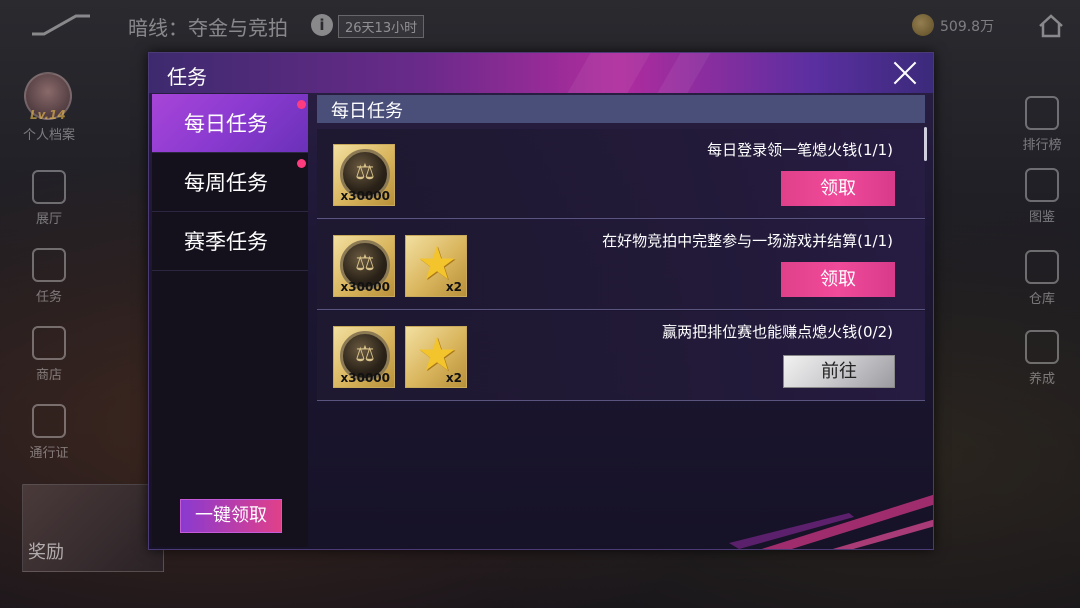 Image resolution: width=1080 pixels, height=608 pixels. I want to click on album-icon, so click(1042, 185).